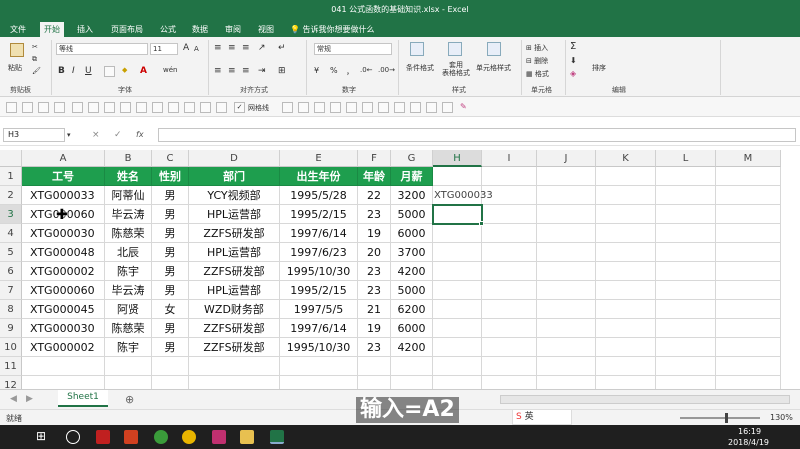  What do you see at coordinates (374, 214) in the screenshot?
I see `cell-f3: 23` at bounding box center [374, 214].